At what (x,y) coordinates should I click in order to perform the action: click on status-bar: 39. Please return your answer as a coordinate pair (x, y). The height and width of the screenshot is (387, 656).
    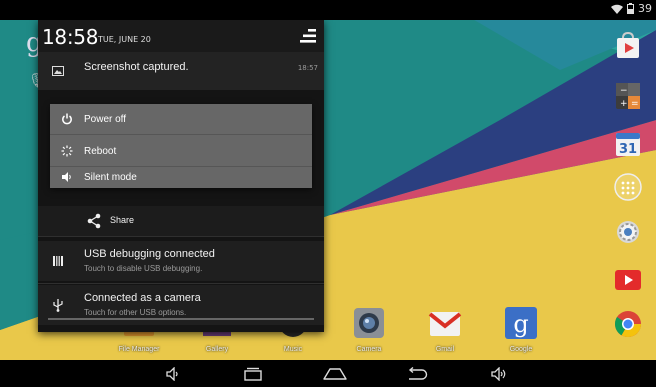
    Looking at the image, I should click on (328, 10).